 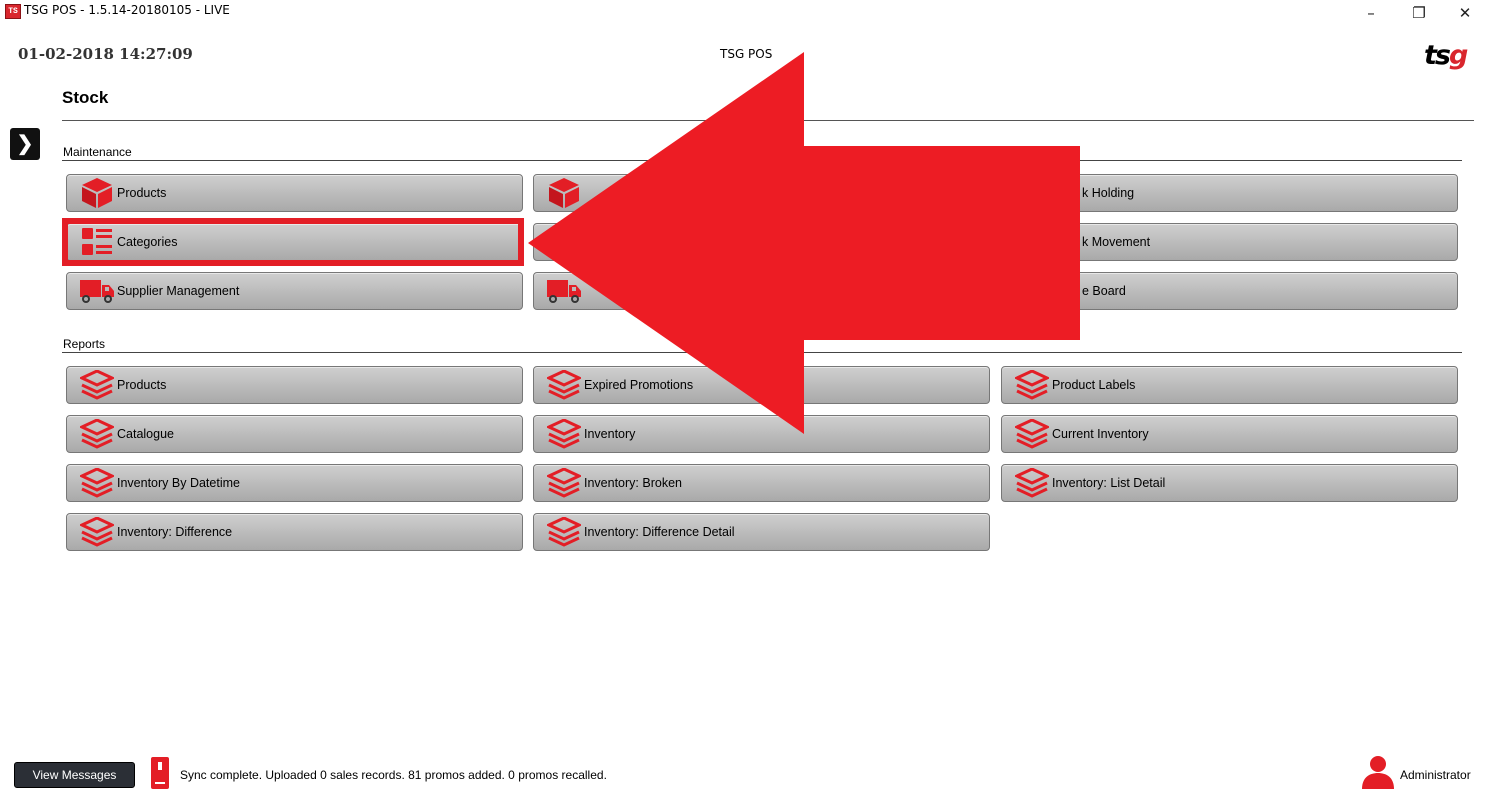 What do you see at coordinates (74, 775) in the screenshot?
I see `view-messages-button: View Messages` at bounding box center [74, 775].